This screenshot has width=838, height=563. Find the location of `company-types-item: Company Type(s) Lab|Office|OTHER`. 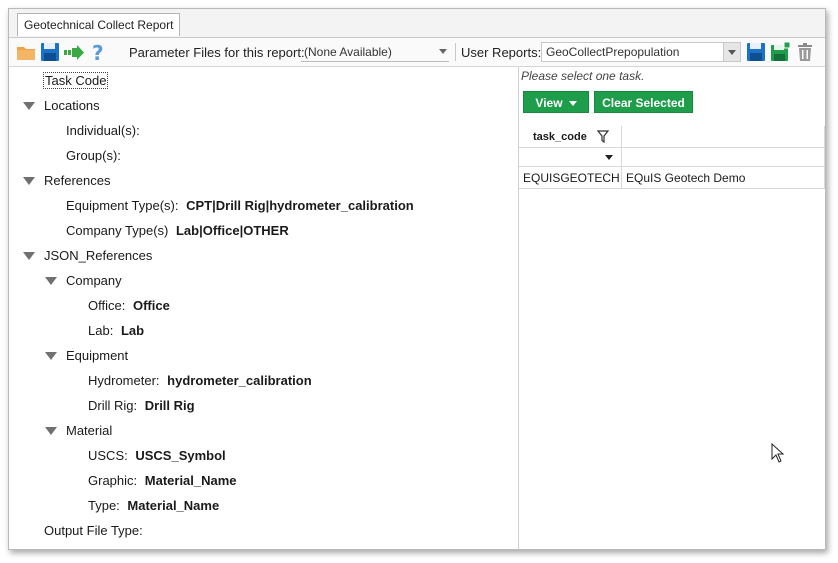

company-types-item: Company Type(s) Lab|Office|OTHER is located at coordinates (177, 231).